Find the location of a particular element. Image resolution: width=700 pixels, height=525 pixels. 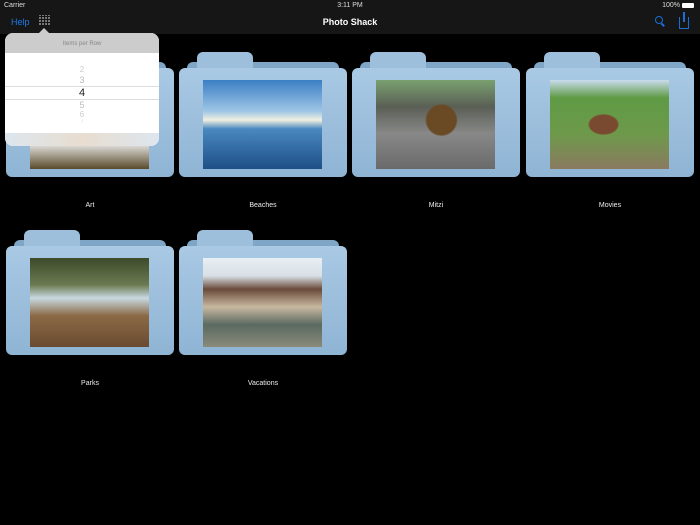

folder-vacations is located at coordinates (263, 292).